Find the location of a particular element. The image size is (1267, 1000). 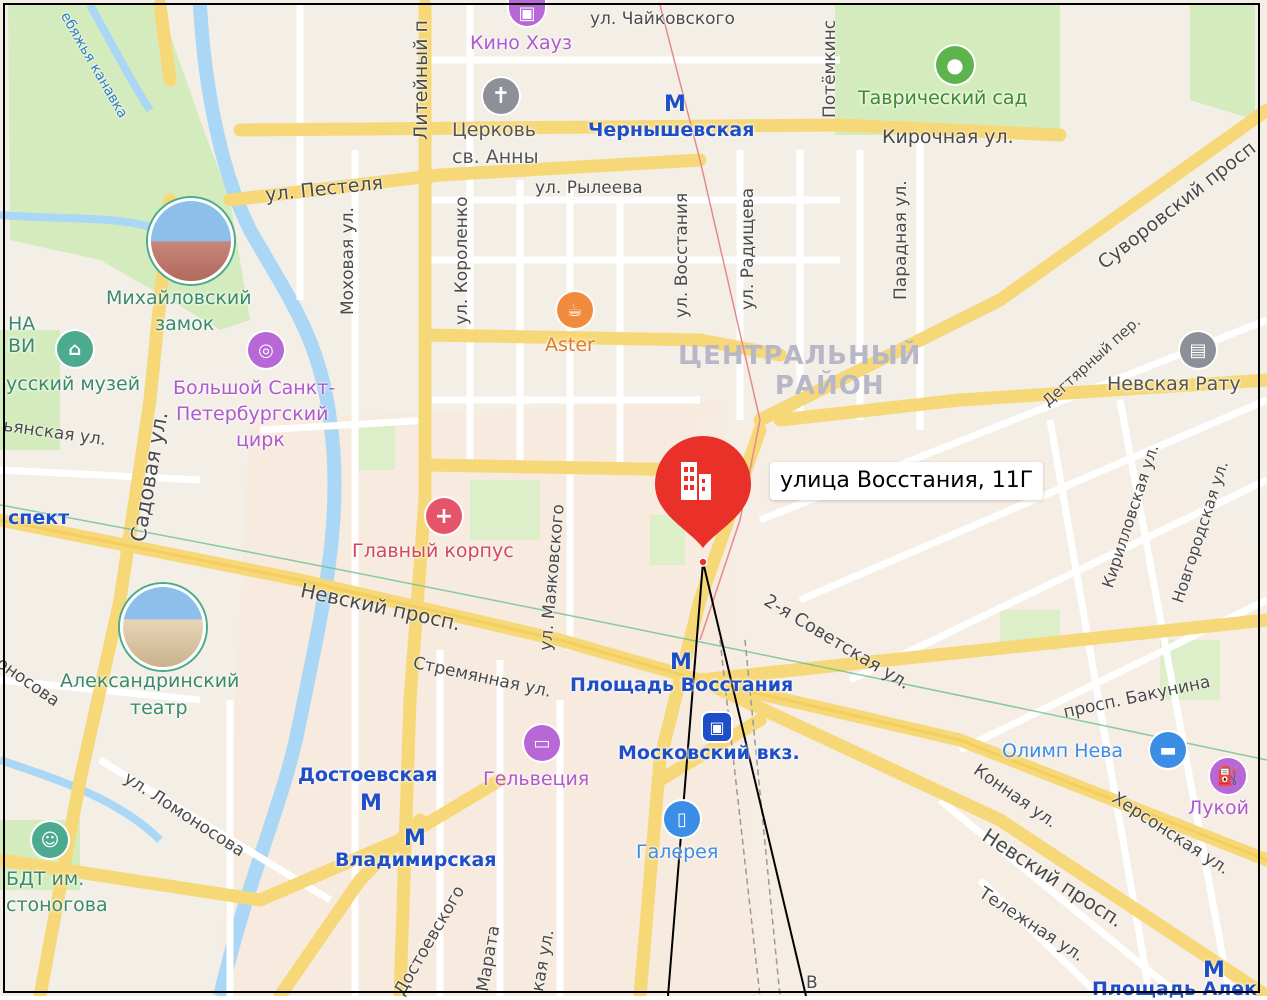

poi-mikhailovsky-line-1: Михайловский is located at coordinates (179, 298).